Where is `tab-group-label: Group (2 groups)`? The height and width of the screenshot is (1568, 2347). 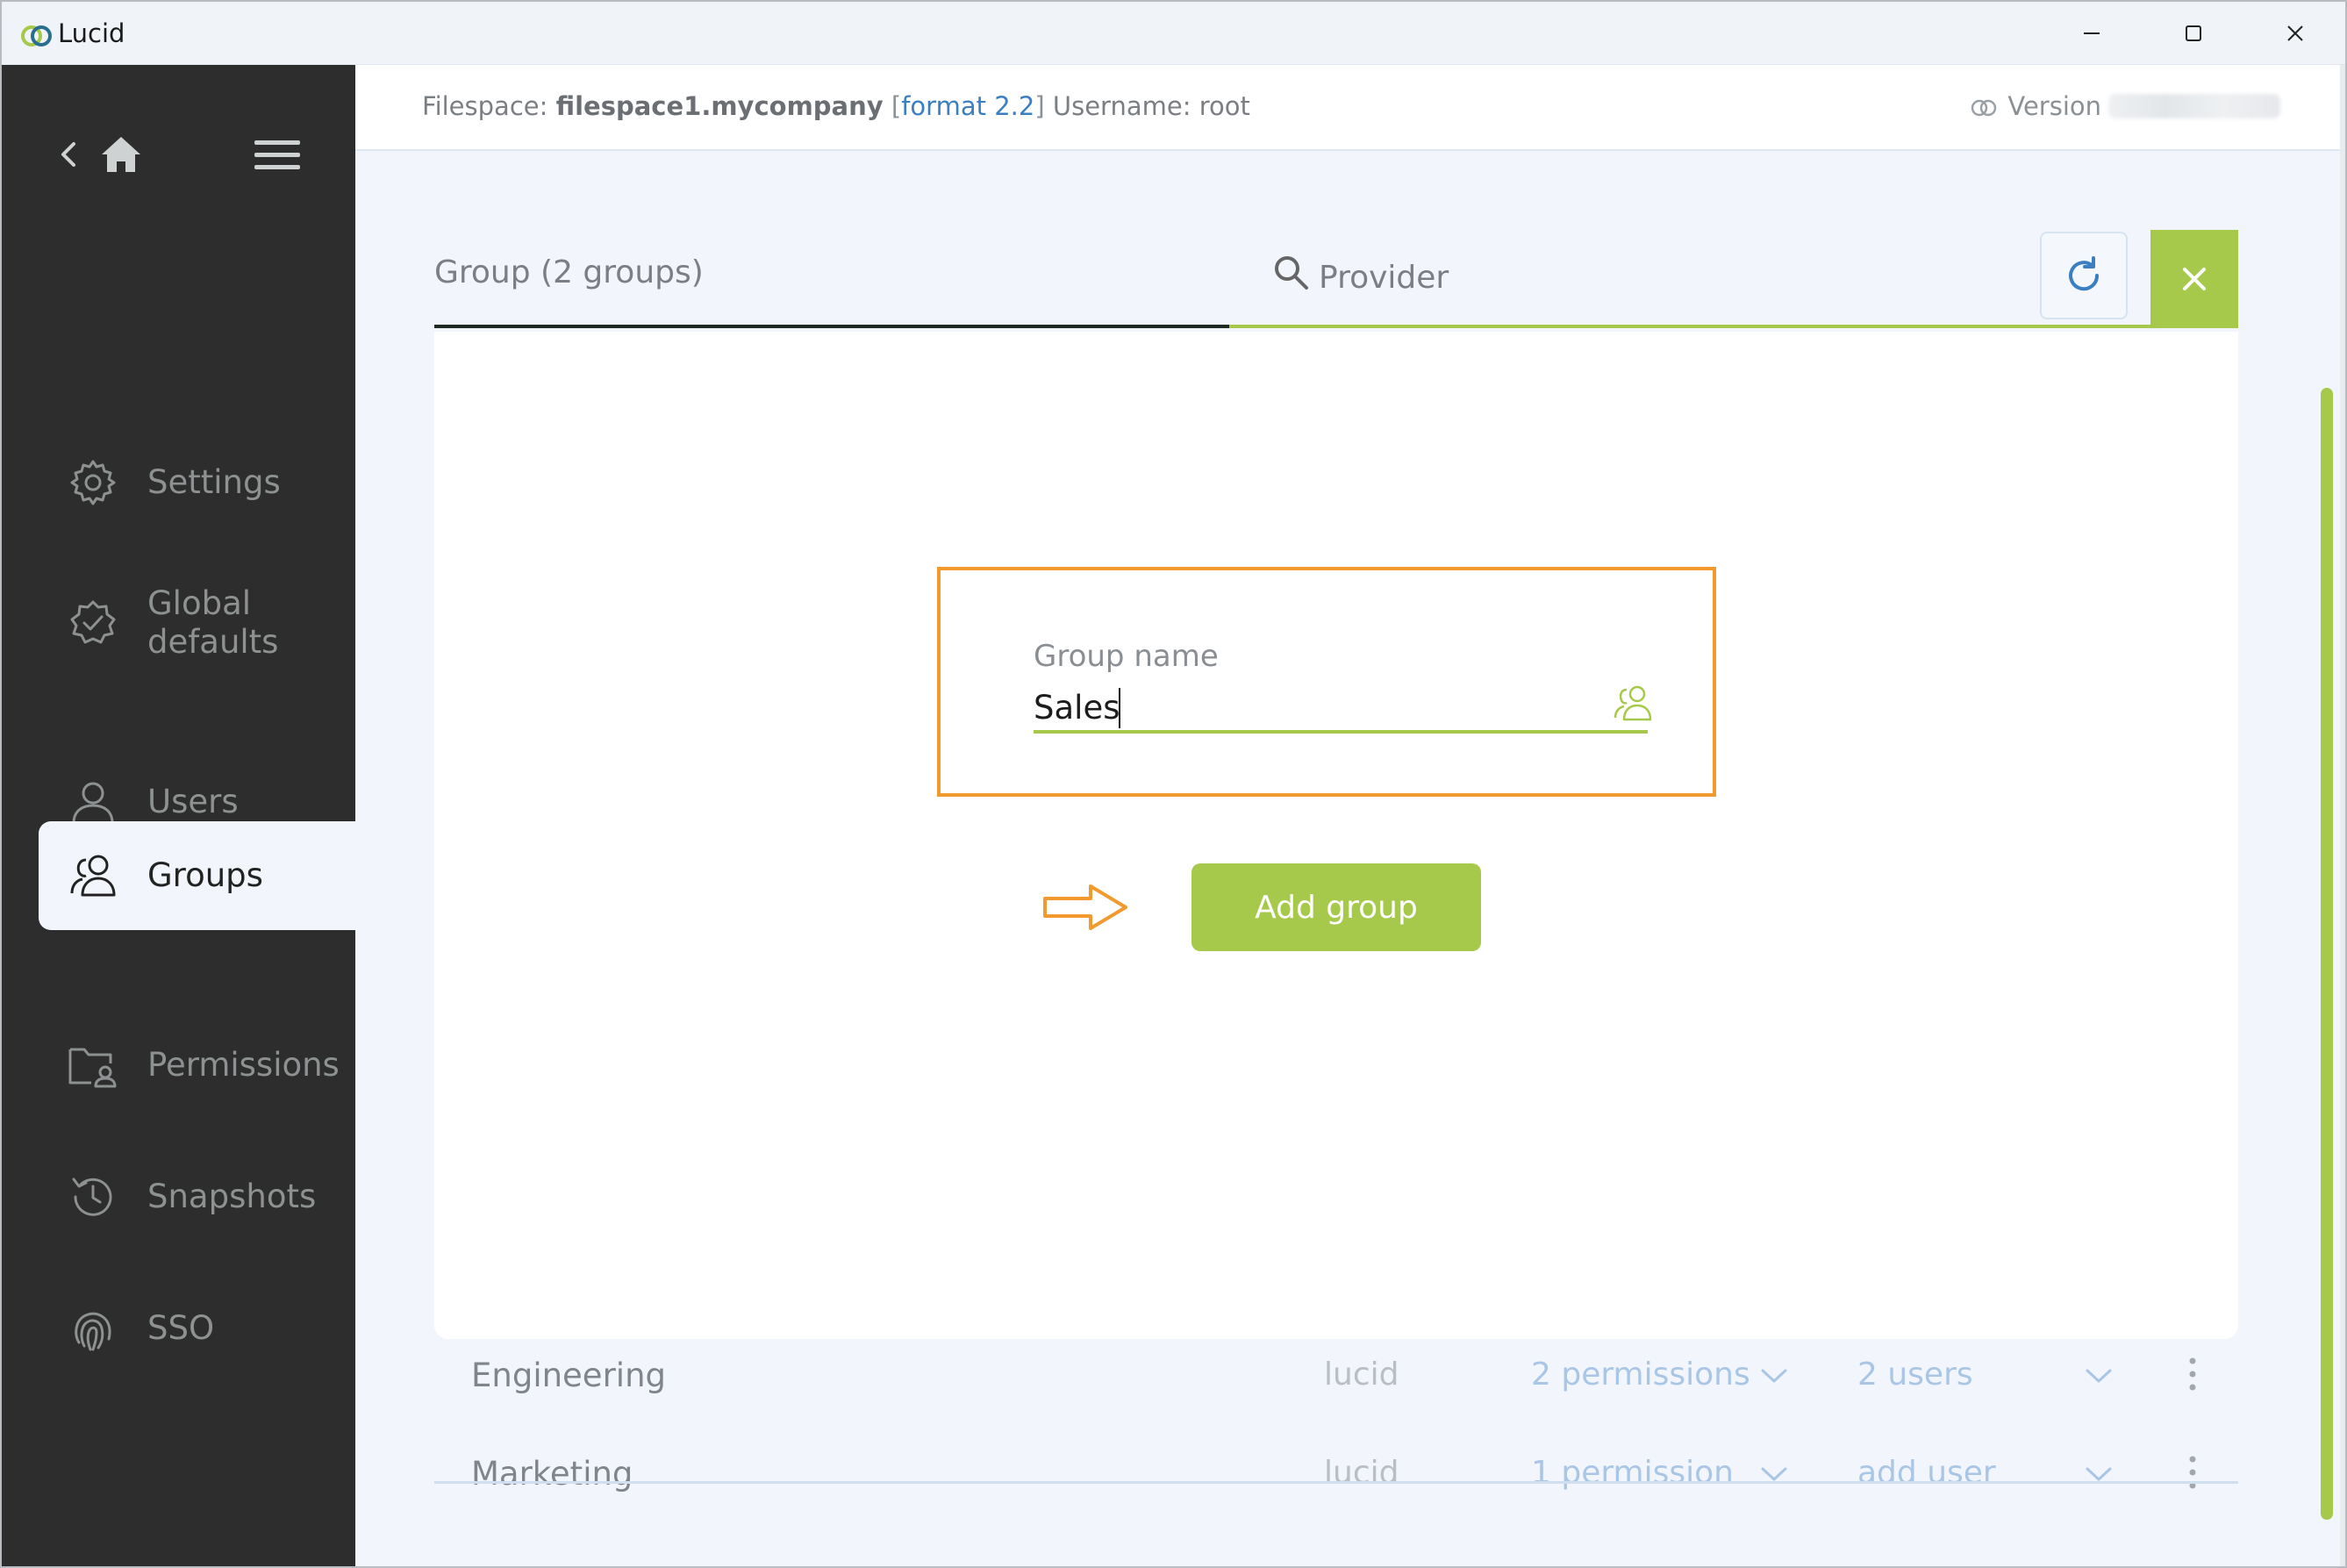
tab-group-label: Group (2 groups) is located at coordinates (569, 272).